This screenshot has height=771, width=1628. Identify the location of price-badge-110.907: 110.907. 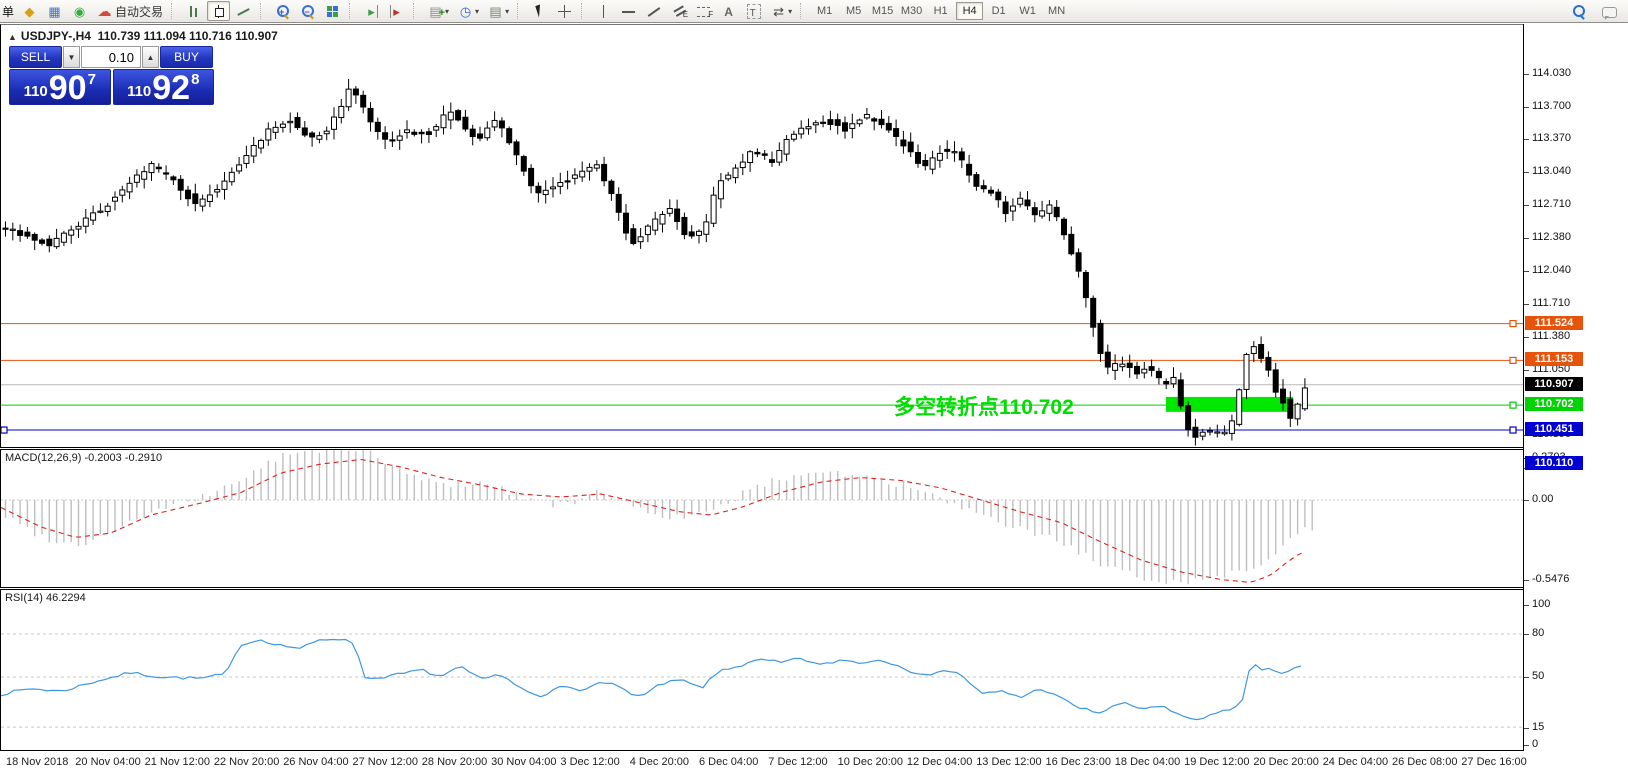
(1554, 383).